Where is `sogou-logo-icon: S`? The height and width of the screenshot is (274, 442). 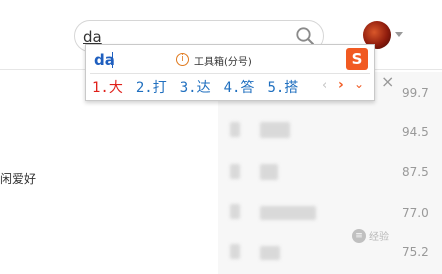 sogou-logo-icon: S is located at coordinates (357, 59).